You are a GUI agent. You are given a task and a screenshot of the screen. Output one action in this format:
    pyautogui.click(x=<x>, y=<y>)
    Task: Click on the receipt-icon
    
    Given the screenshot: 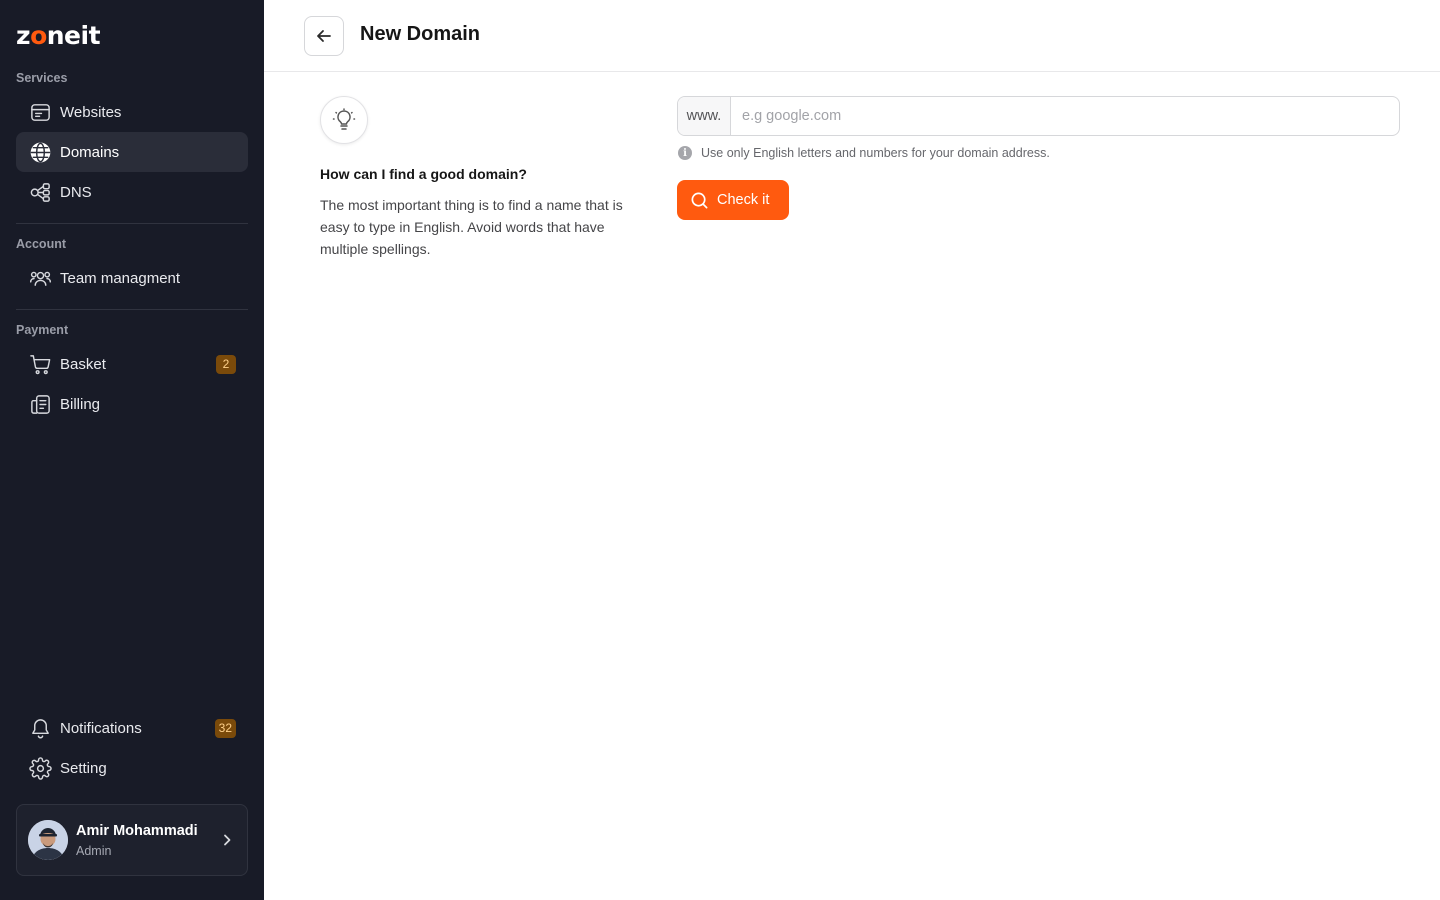 What is the action you would take?
    pyautogui.click(x=40, y=404)
    